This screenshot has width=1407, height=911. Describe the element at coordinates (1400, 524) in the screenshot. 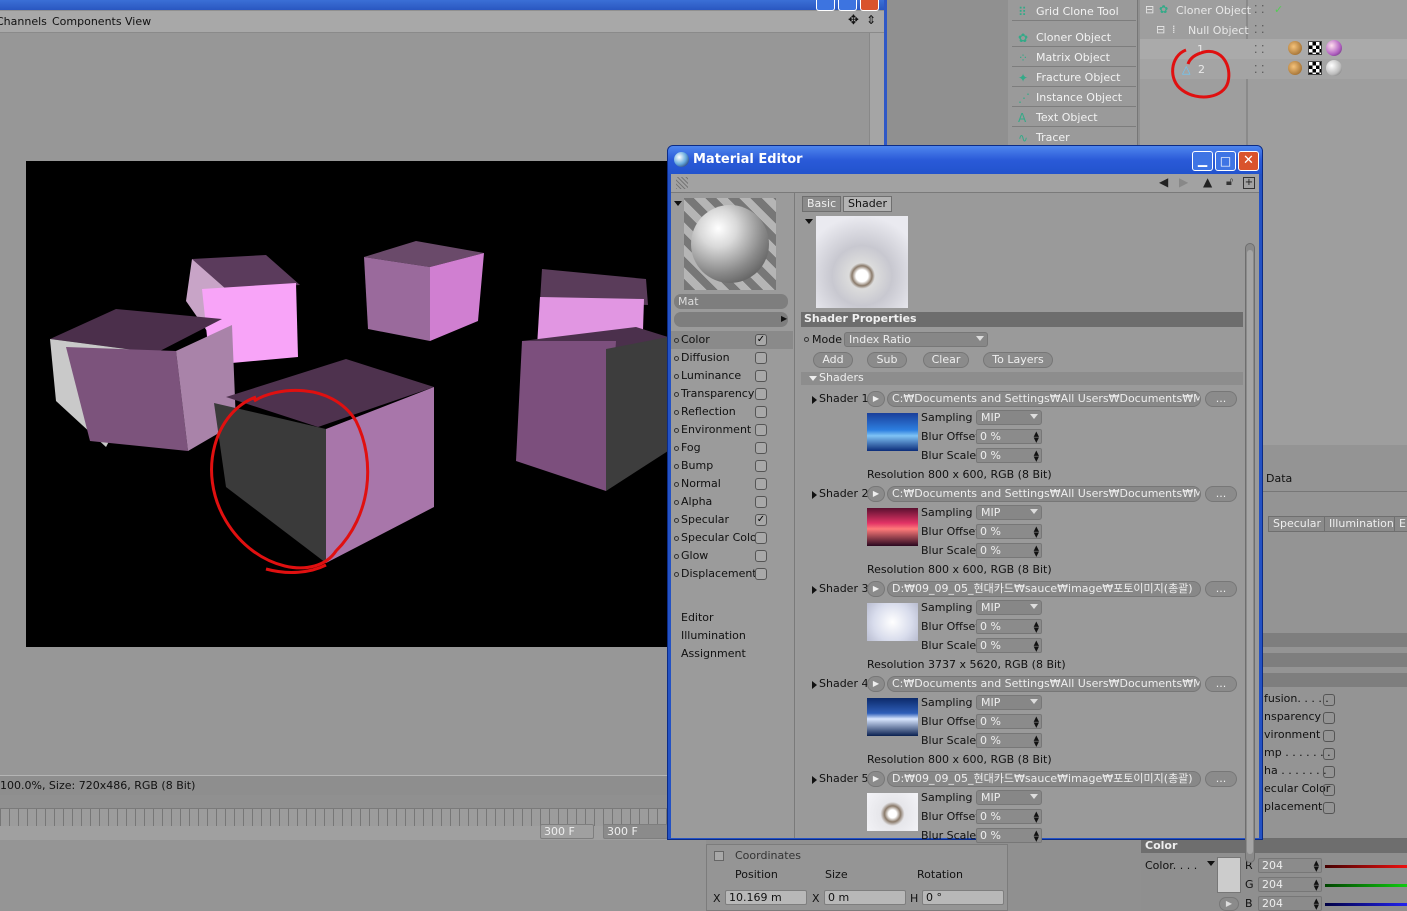

I see `tab-e: E` at that location.